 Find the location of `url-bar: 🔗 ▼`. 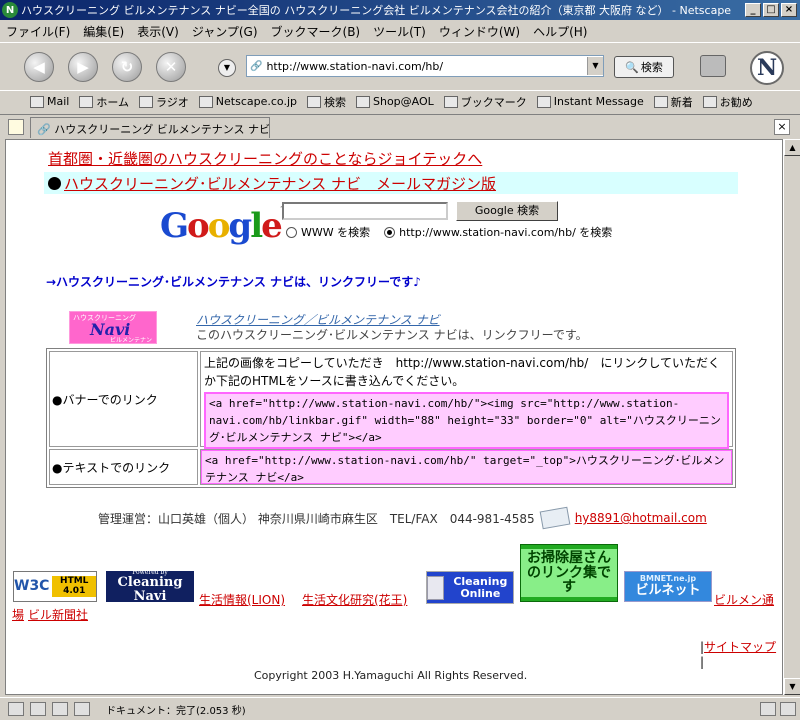

url-bar: 🔗 ▼ is located at coordinates (425, 66).